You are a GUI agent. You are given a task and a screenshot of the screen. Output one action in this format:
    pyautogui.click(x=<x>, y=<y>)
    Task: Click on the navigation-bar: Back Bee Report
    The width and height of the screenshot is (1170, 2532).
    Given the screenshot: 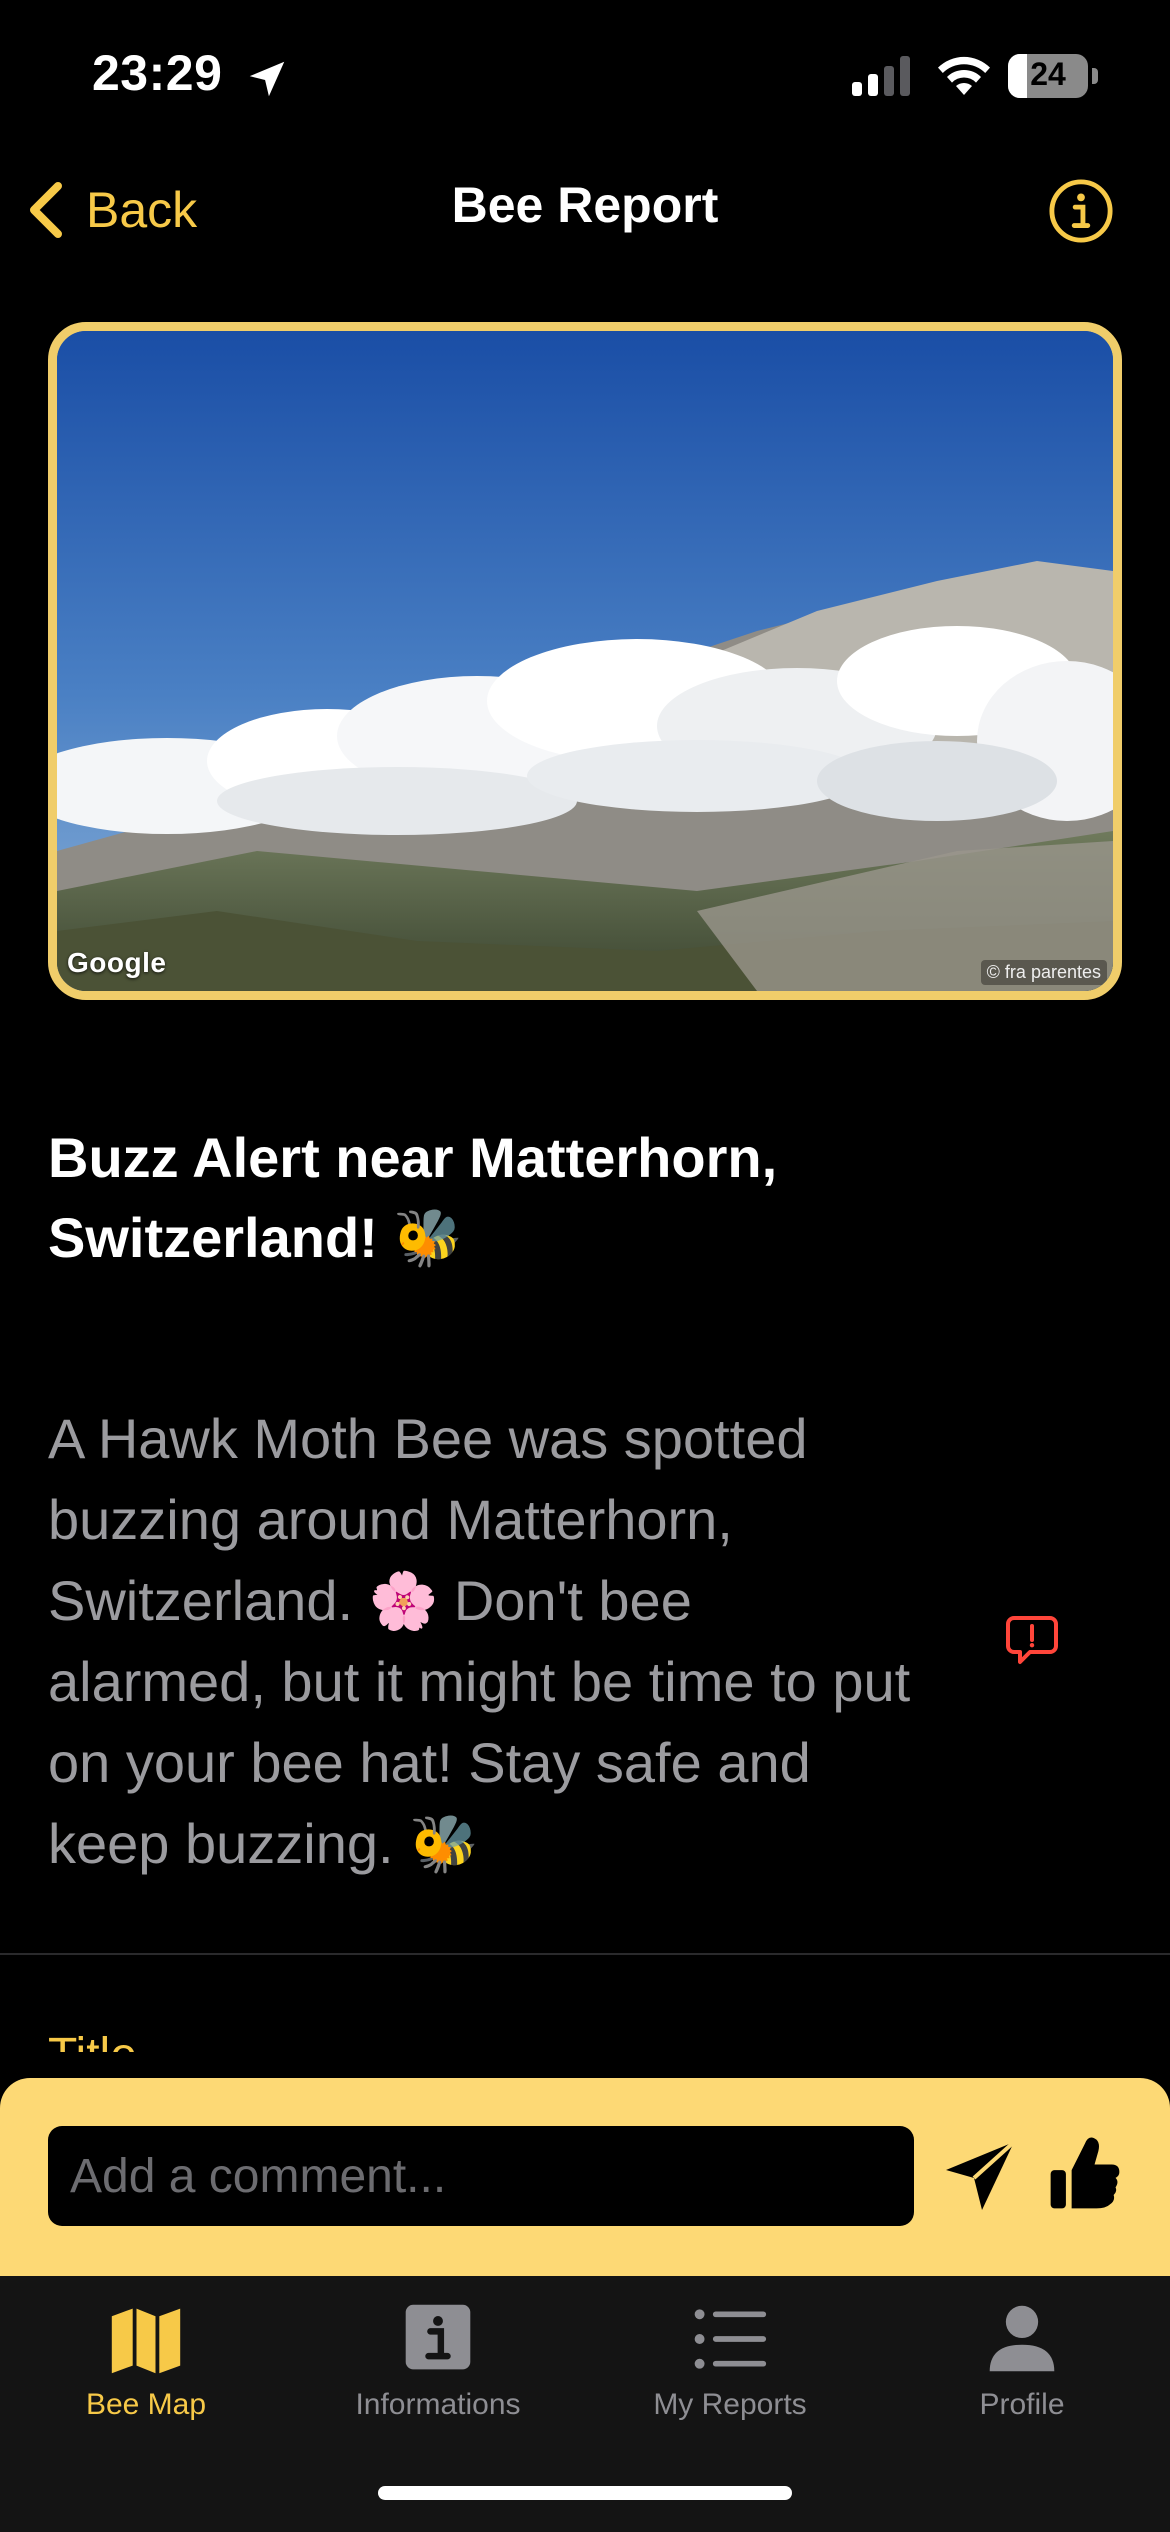 What is the action you would take?
    pyautogui.click(x=585, y=210)
    